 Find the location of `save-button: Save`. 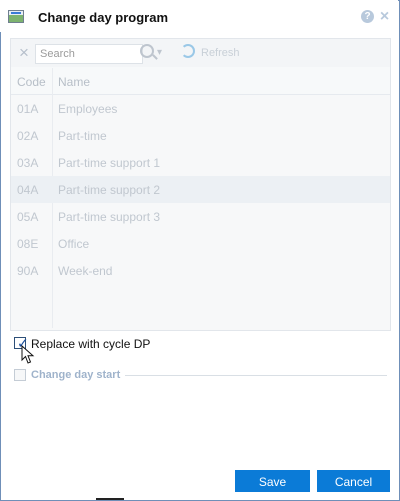

save-button: Save is located at coordinates (272, 481).